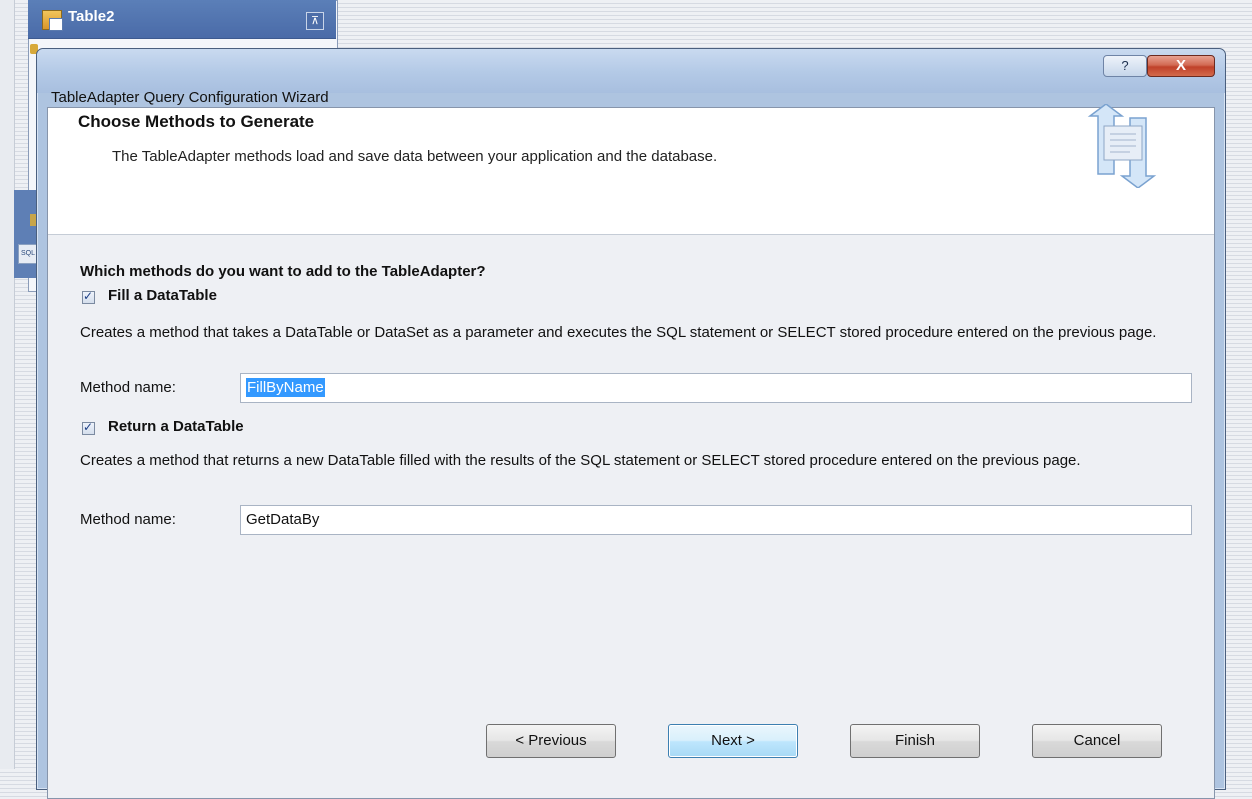 The width and height of the screenshot is (1252, 799). What do you see at coordinates (190, 97) in the screenshot?
I see `dialog-title: TableAdapter Query Configuration Wizard` at bounding box center [190, 97].